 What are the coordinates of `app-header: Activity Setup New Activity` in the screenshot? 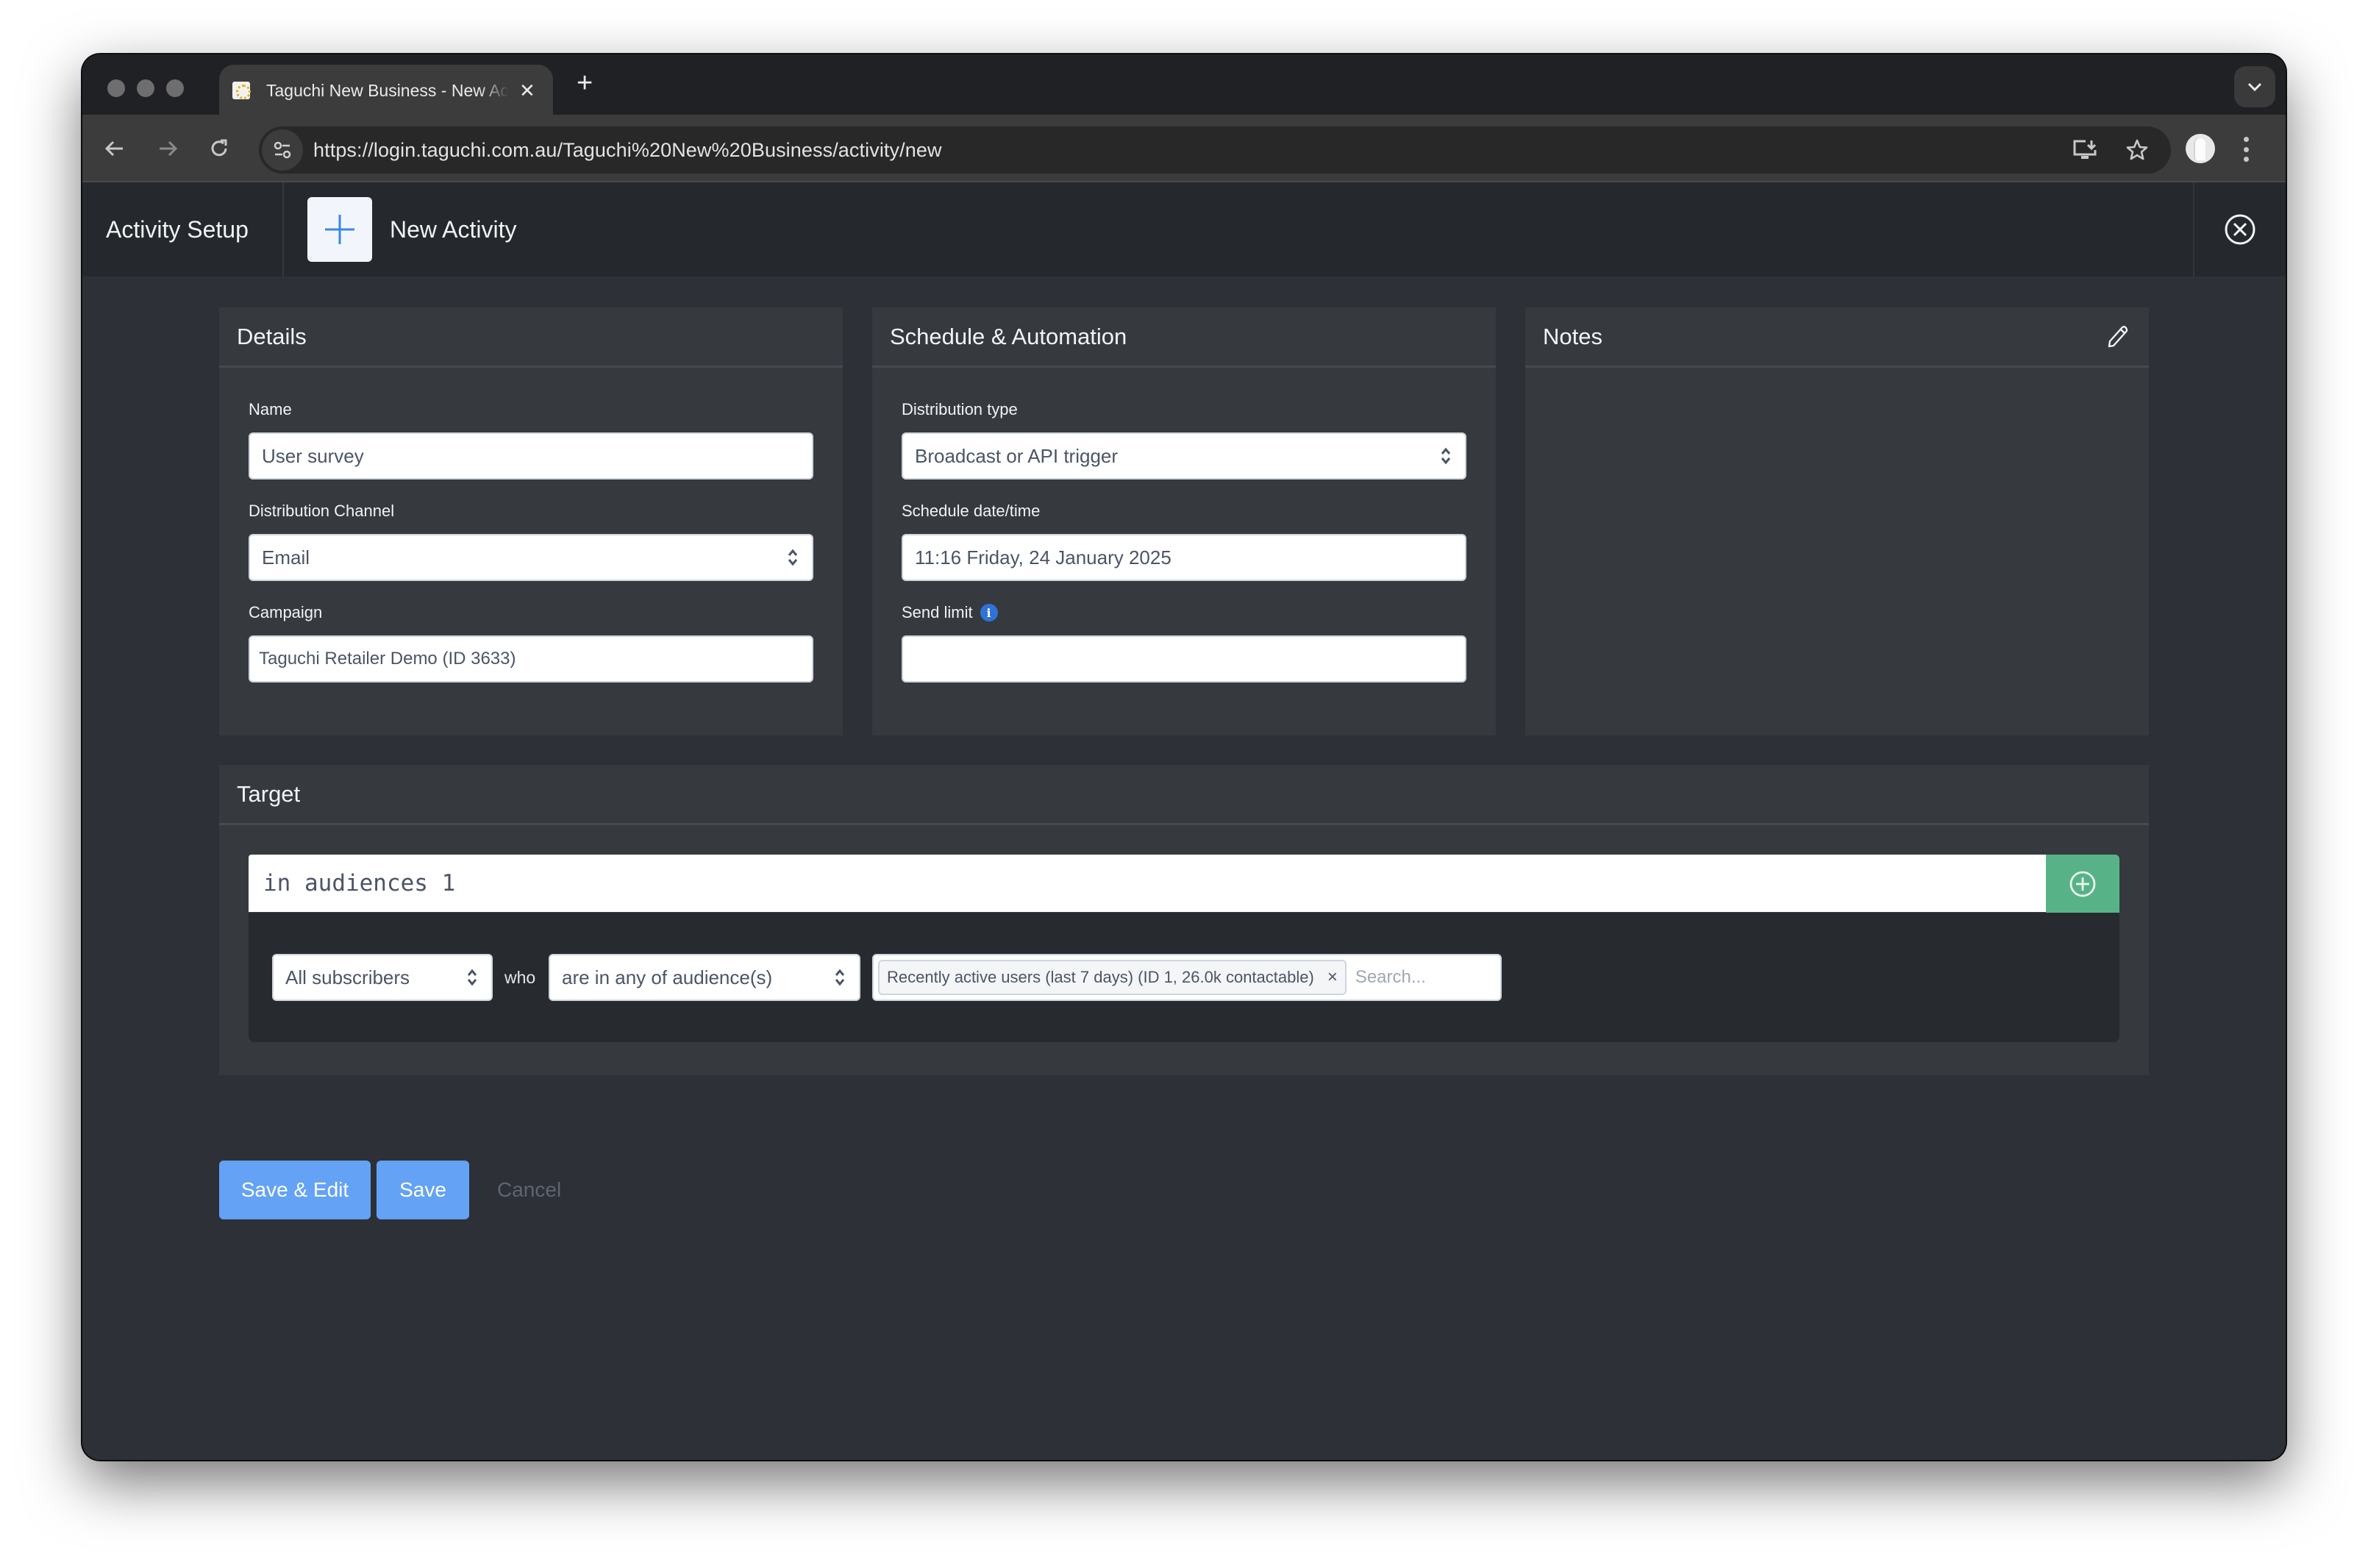 It's located at (1184, 230).